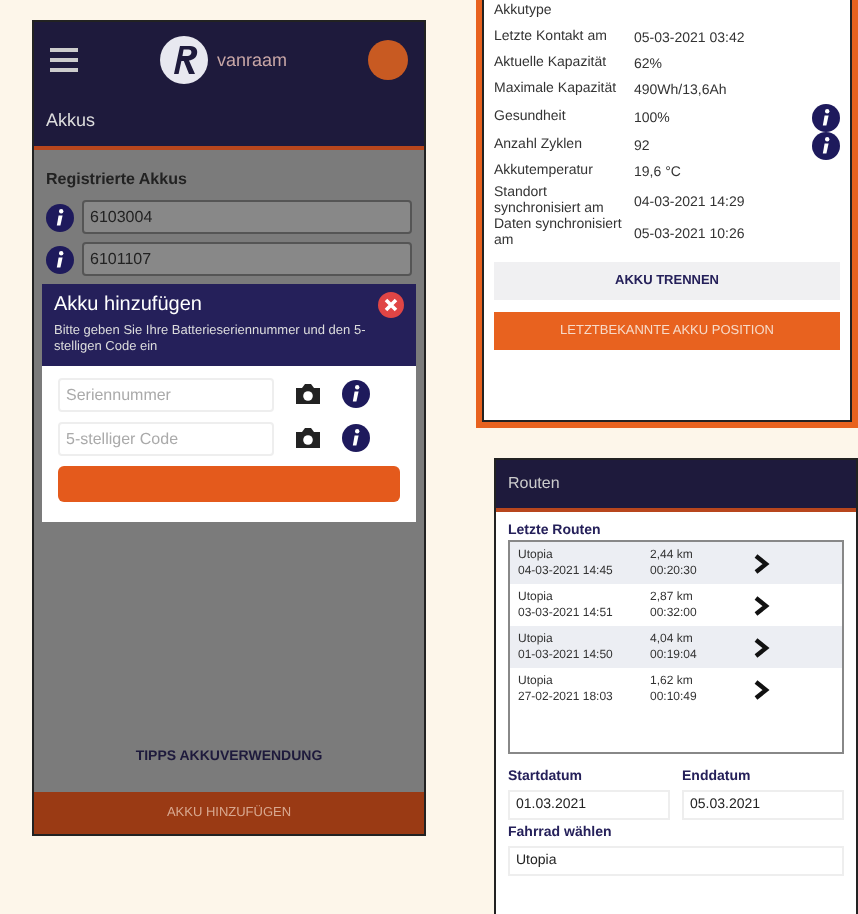 The image size is (858, 914). I want to click on battery-field: 6101107, so click(247, 259).